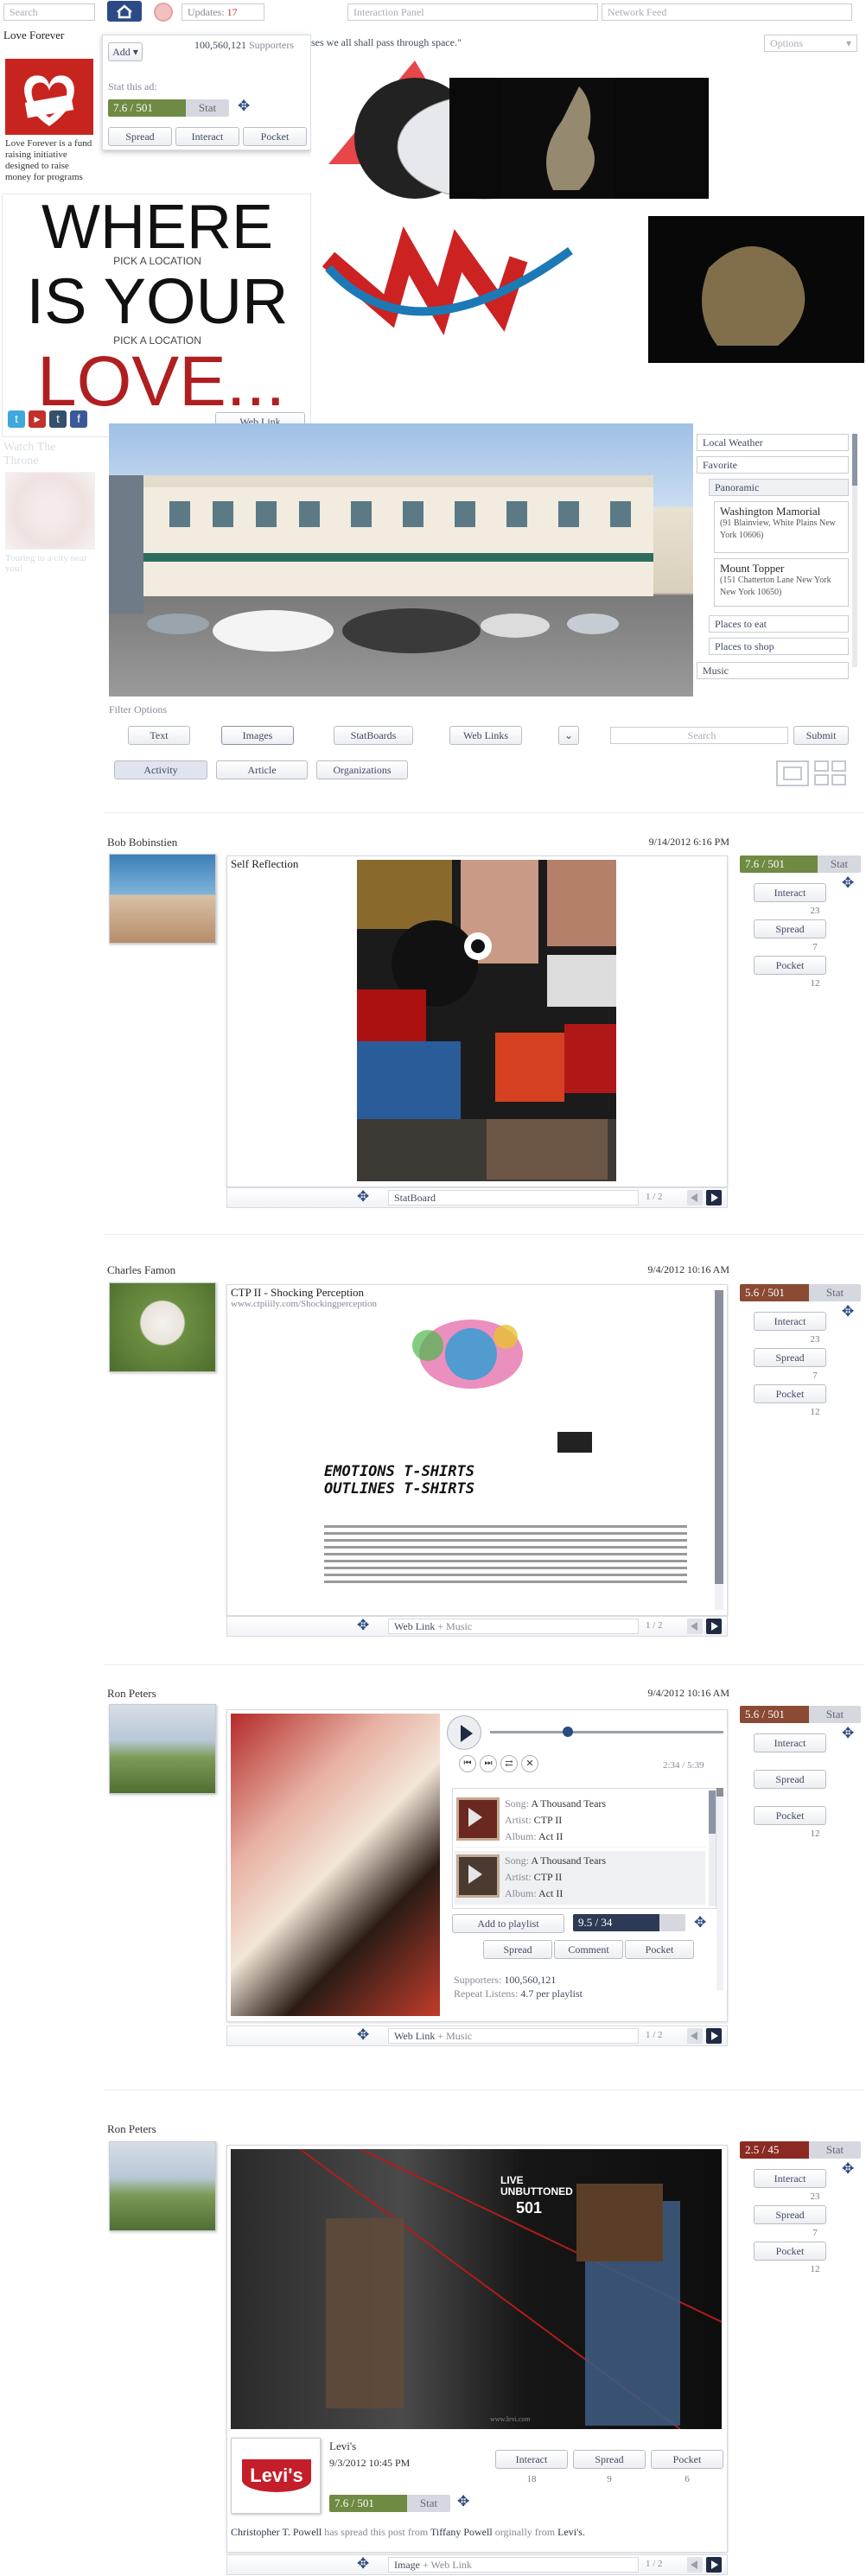  What do you see at coordinates (49, 12) in the screenshot?
I see `search-input: Search` at bounding box center [49, 12].